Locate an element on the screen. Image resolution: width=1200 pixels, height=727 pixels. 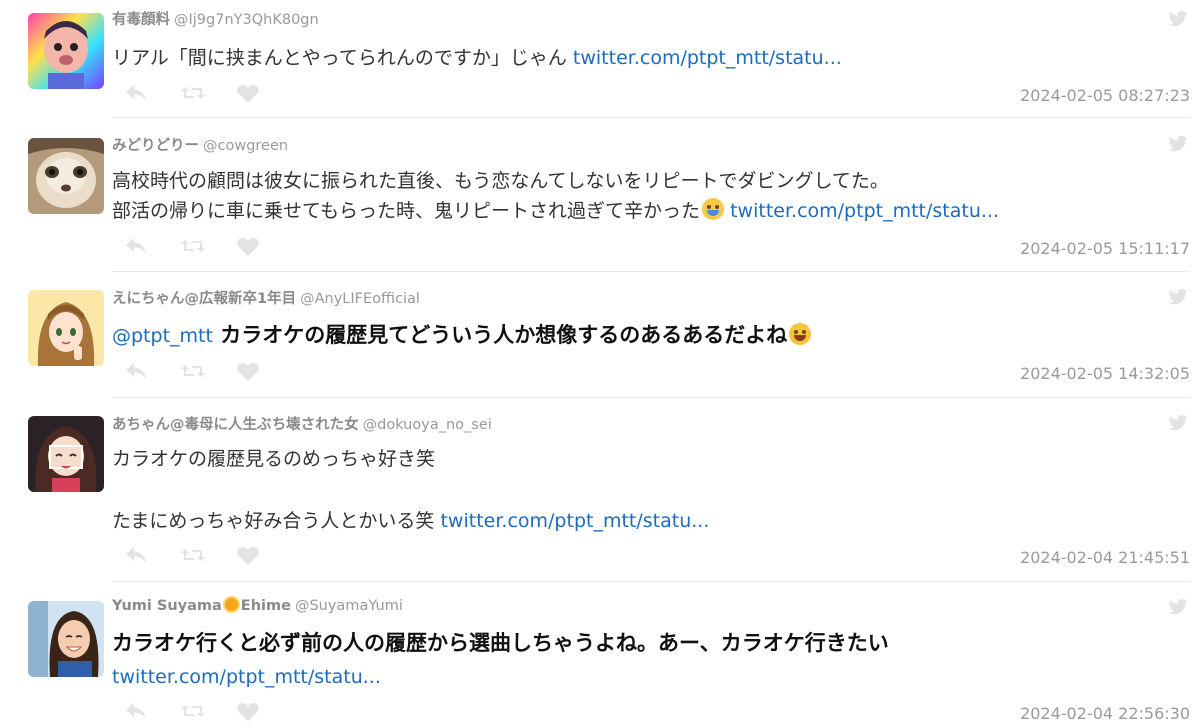
tweet-text-line: 部活の帰りに車に乗せてもらった時、鬼リピートされ過ぎて辛かった is located at coordinates (406, 211).